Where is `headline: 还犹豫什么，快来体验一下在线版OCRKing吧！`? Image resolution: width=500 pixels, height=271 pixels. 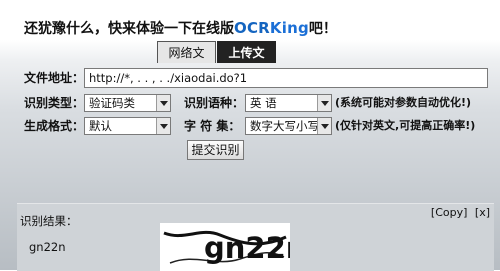
headline: 还犹豫什么，快来体验一下在线版OCRKing吧！ is located at coordinates (180, 28).